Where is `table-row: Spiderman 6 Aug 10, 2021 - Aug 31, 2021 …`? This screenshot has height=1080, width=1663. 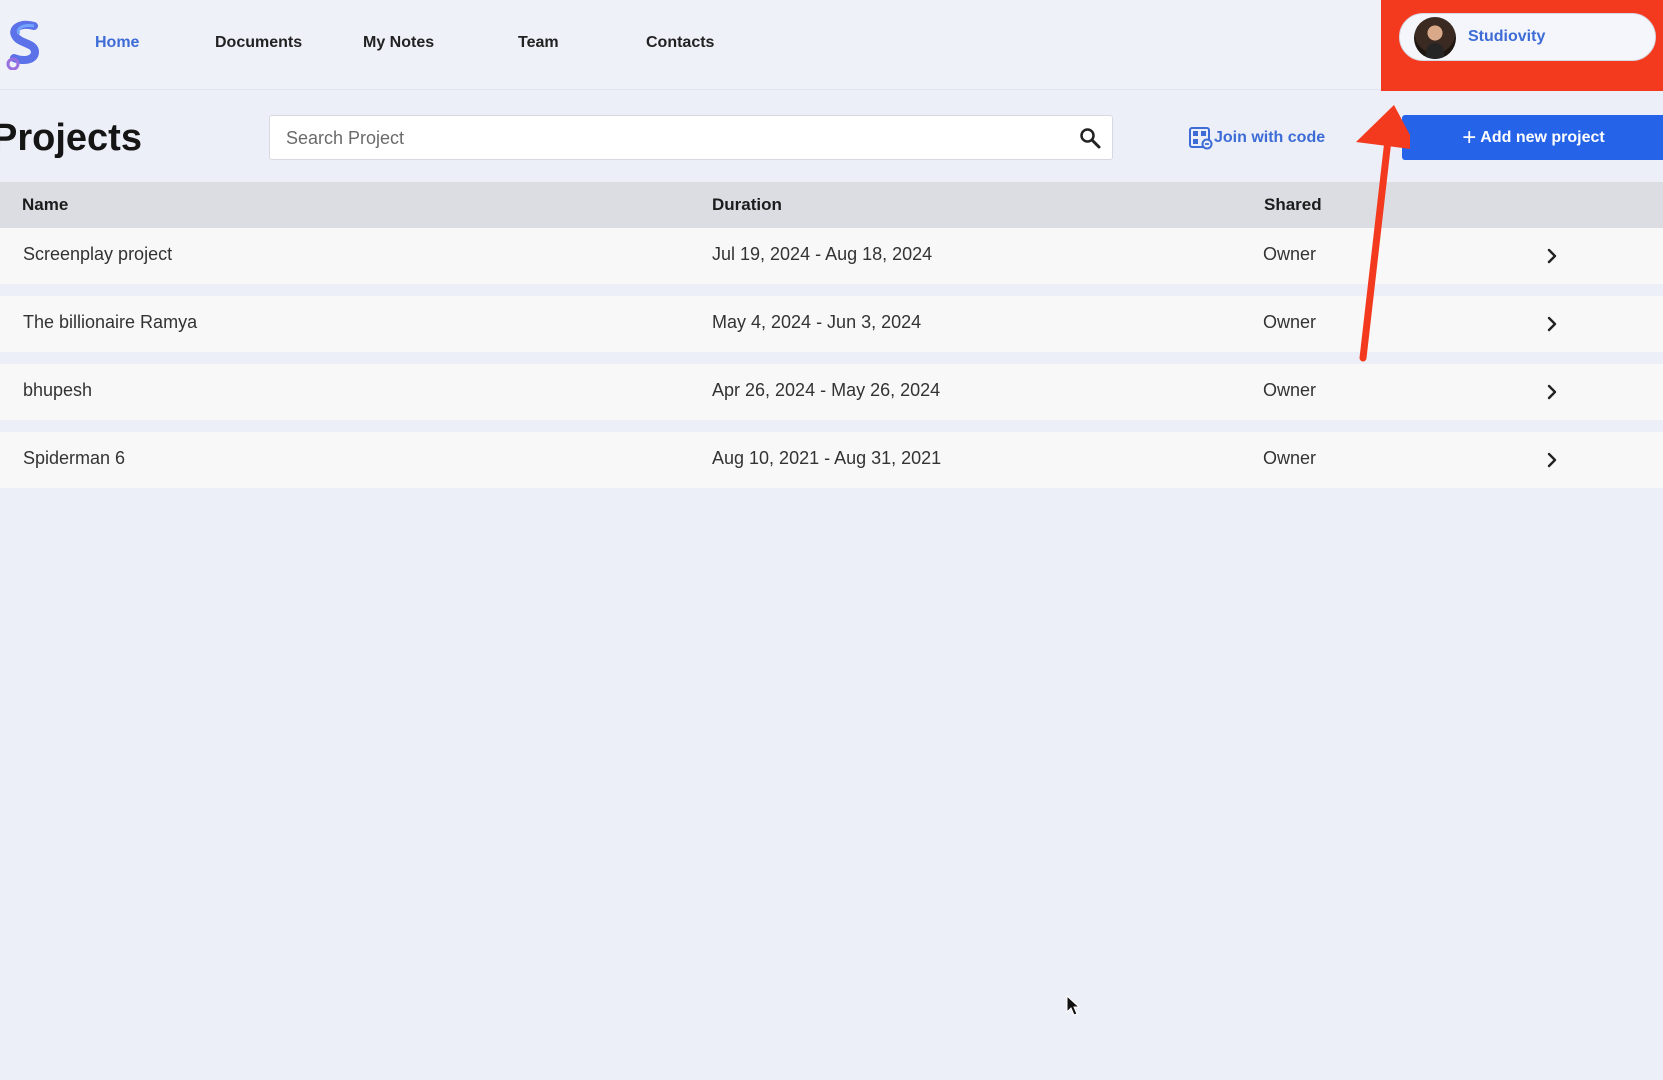 table-row: Spiderman 6 Aug 10, 2021 - Aug 31, 2021 … is located at coordinates (831, 460).